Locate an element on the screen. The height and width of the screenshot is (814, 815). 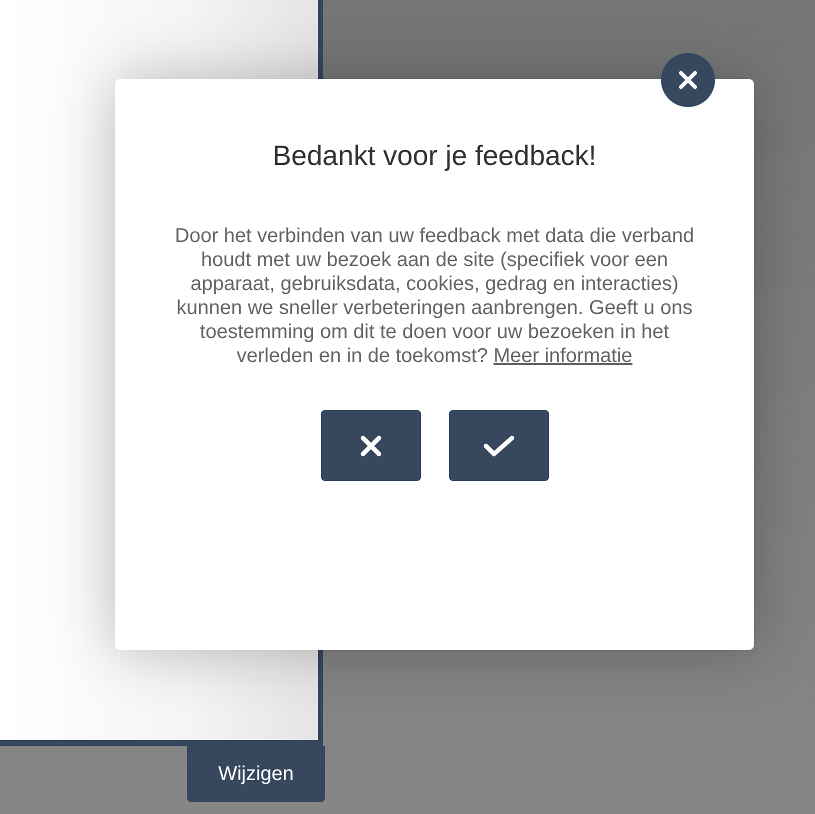
close-button is located at coordinates (688, 80).